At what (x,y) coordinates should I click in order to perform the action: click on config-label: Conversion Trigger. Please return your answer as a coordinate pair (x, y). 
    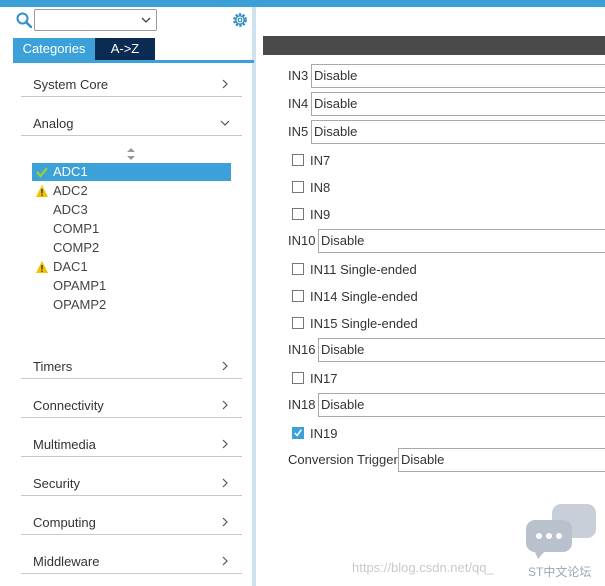
    Looking at the image, I should click on (343, 459).